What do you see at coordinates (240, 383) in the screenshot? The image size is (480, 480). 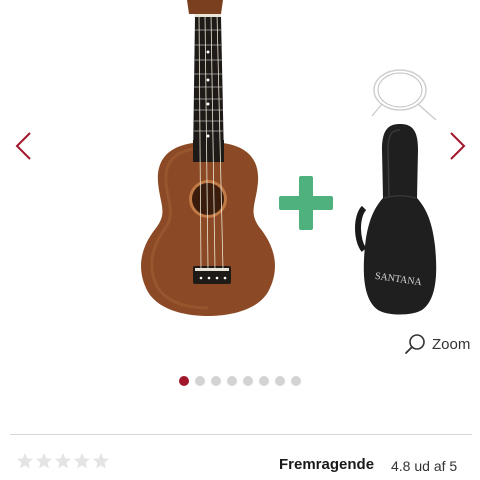 I see `carousel-pagination` at bounding box center [240, 383].